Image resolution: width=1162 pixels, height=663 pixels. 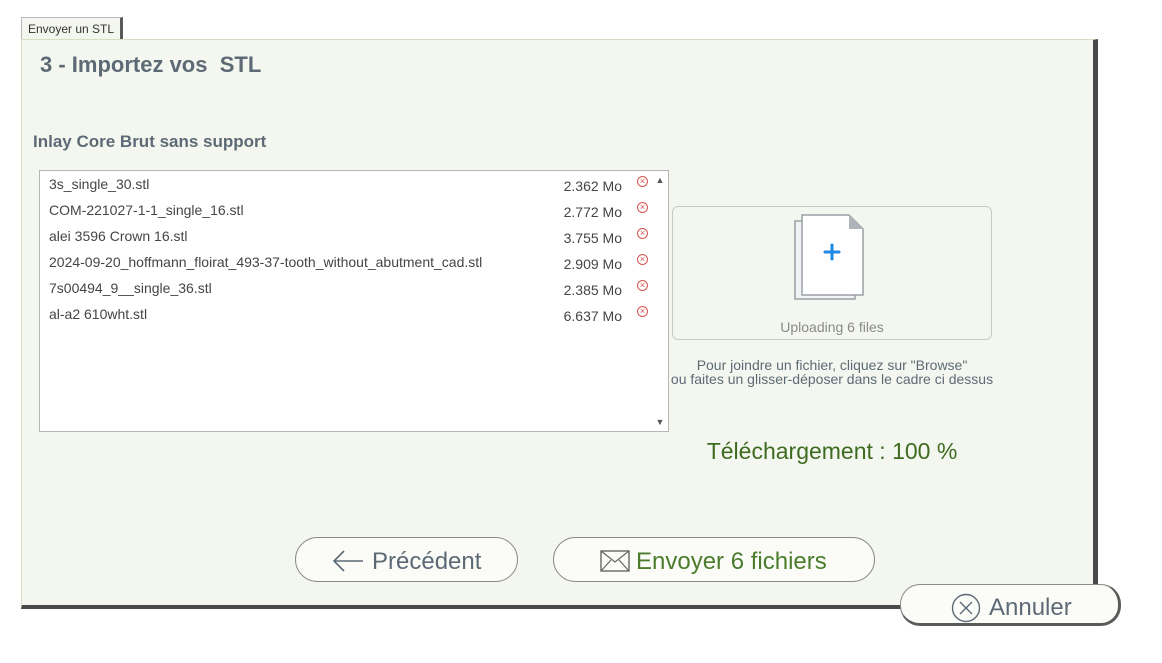 I want to click on arrow-left-icon, so click(x=347, y=561).